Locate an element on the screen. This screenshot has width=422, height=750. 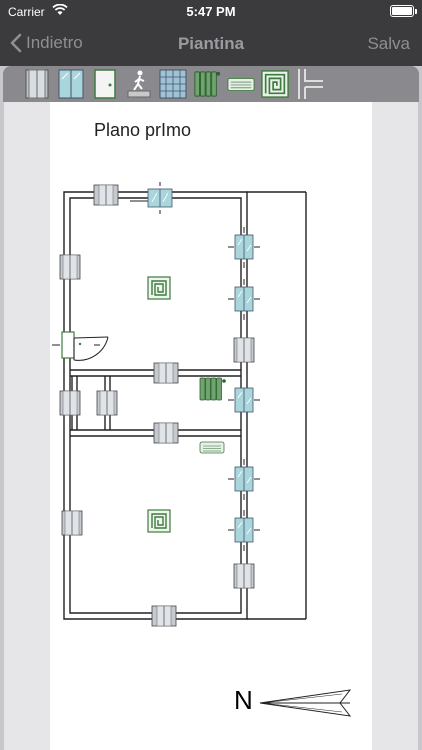
tool-radiator is located at coordinates (207, 84).